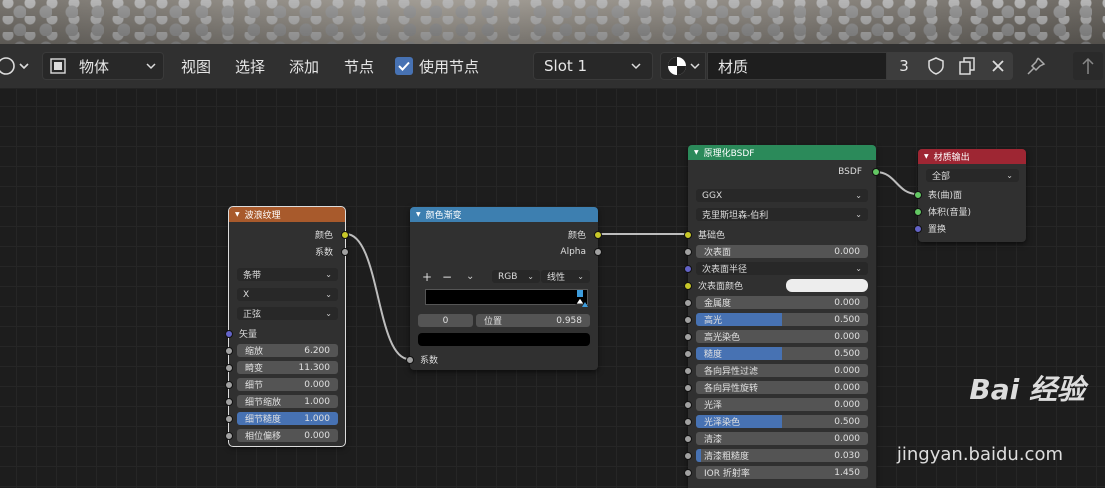 Image resolution: width=1105 pixels, height=488 pixels. What do you see at coordinates (782, 455) in the screenshot?
I see `clearcoat-roughness-field: 清漆粗糙度 0.030` at bounding box center [782, 455].